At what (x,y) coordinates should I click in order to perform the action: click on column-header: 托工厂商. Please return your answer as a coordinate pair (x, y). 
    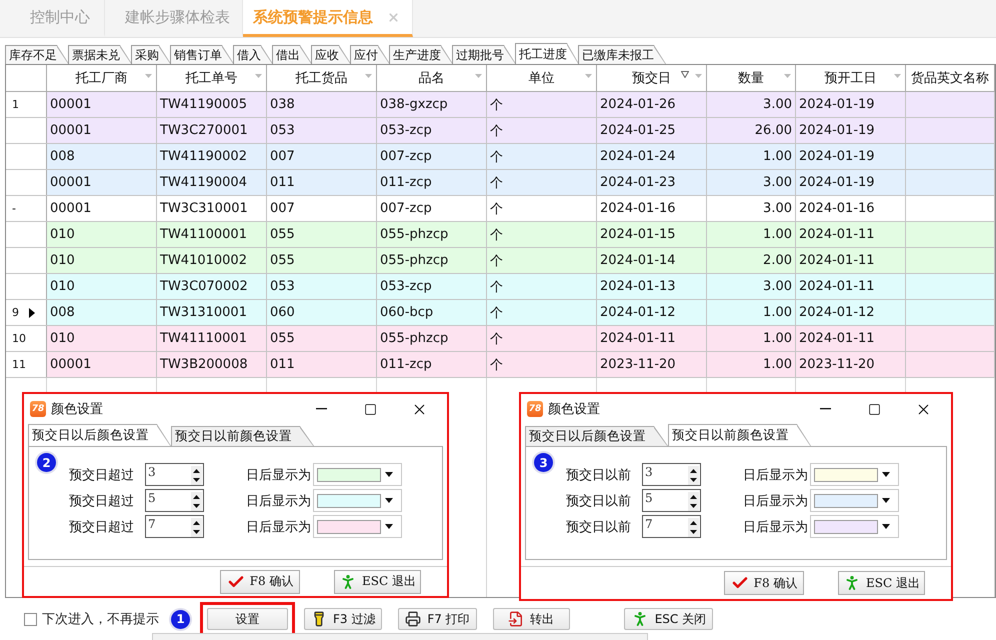
    Looking at the image, I should click on (102, 78).